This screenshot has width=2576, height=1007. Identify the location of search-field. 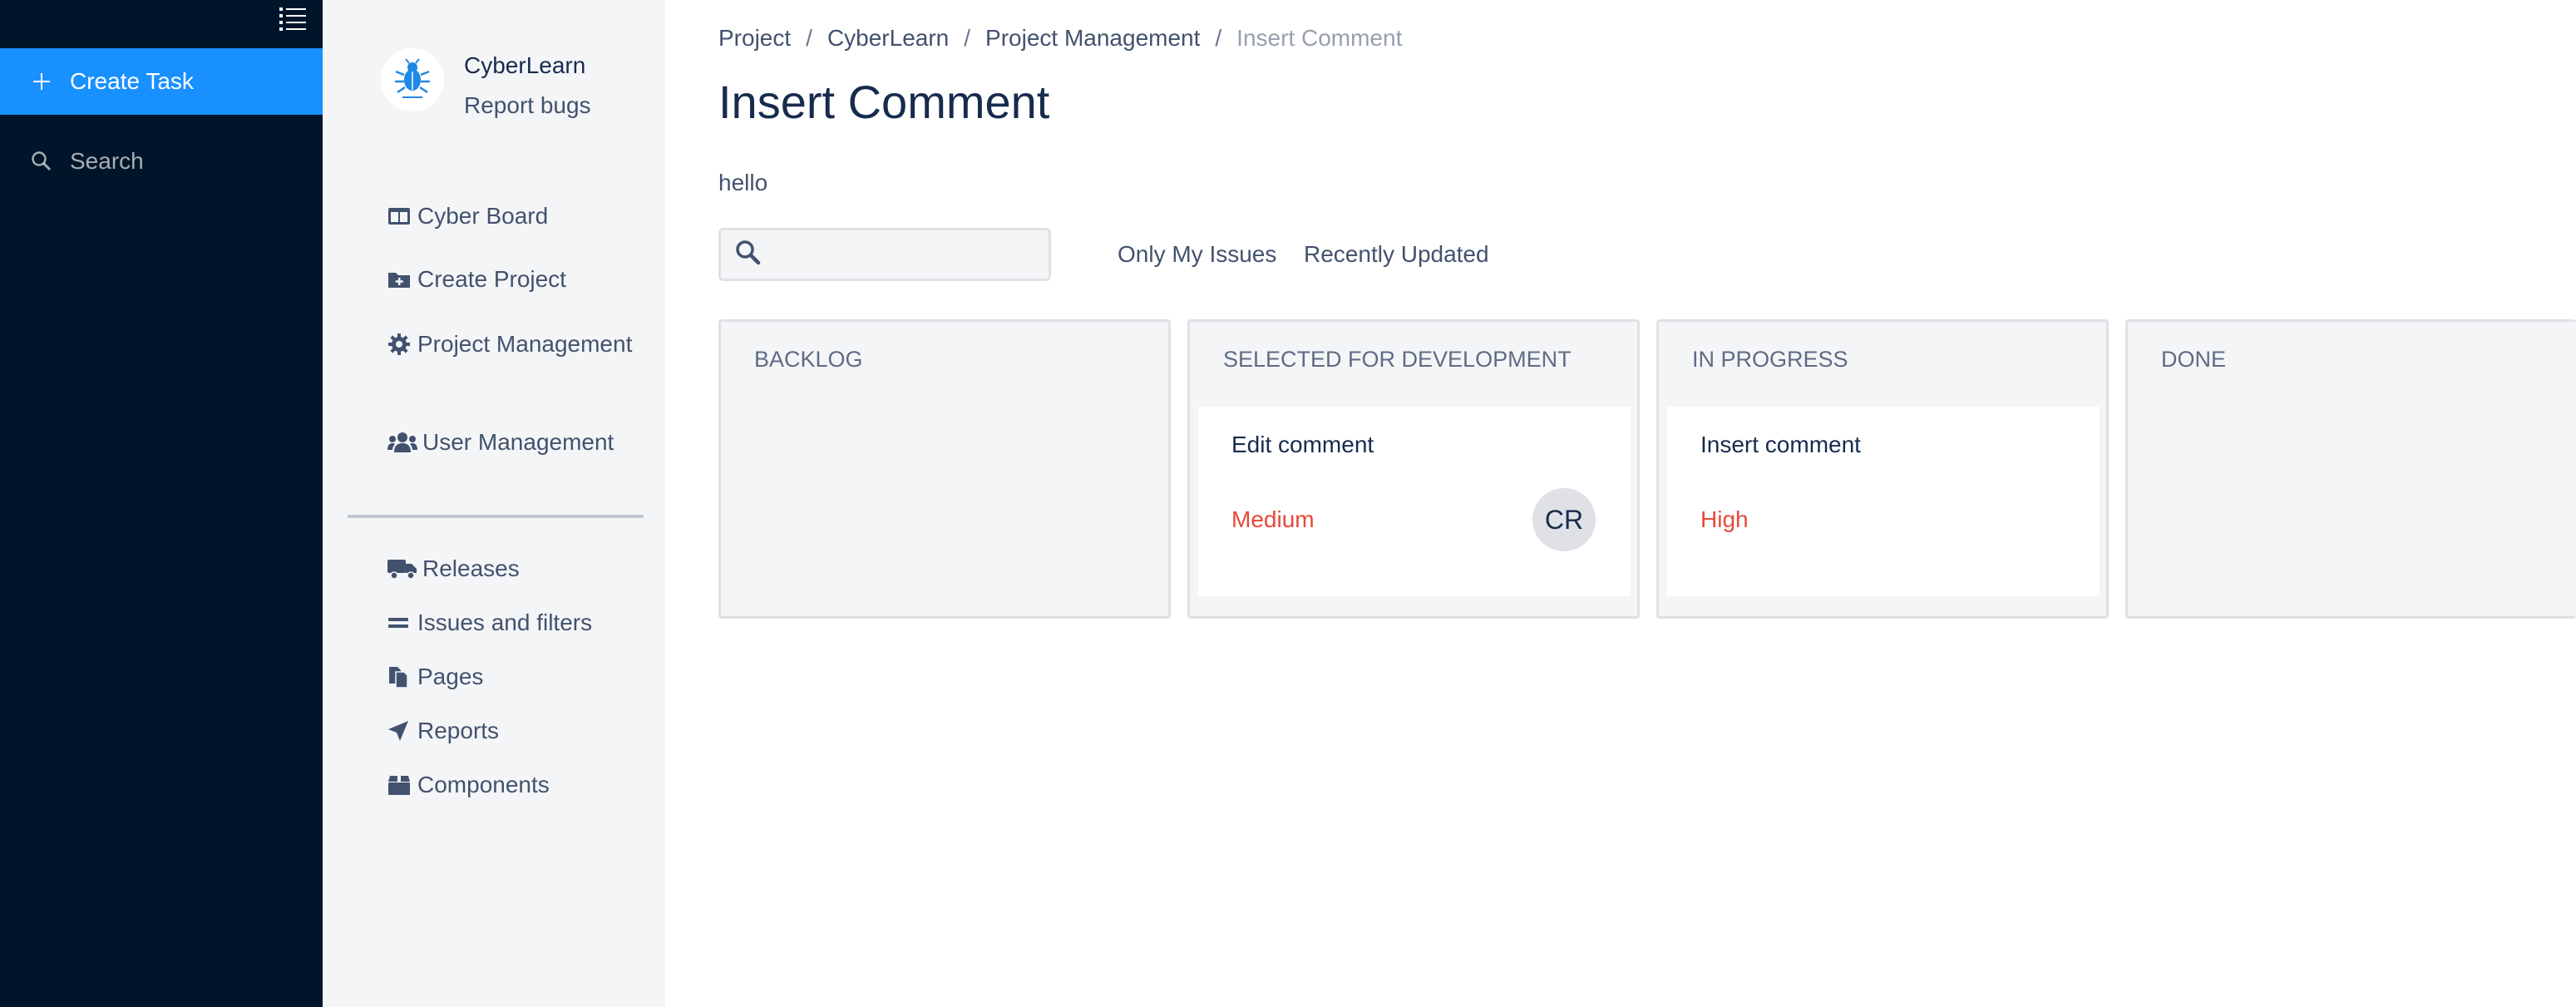
(885, 254).